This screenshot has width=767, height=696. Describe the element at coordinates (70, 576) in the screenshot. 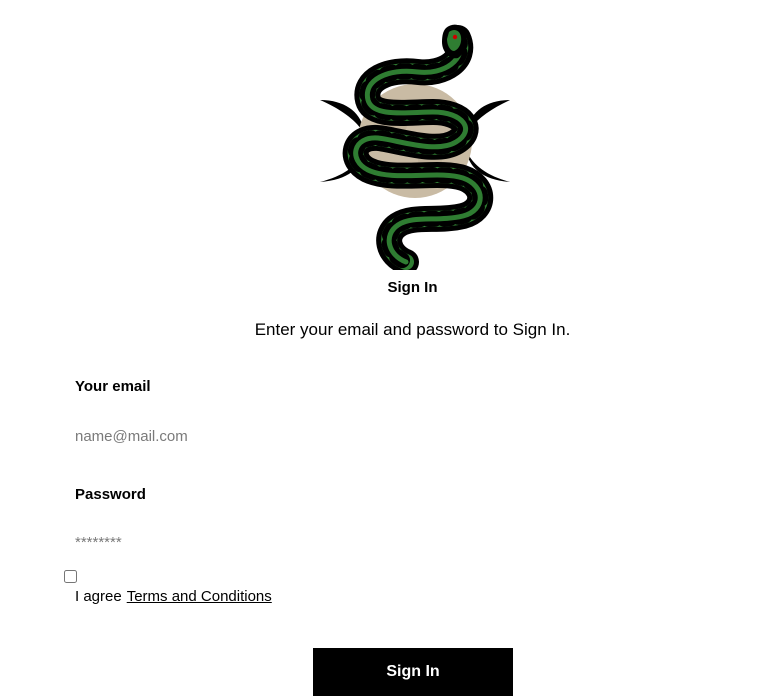

I see `agree-checkbox` at that location.